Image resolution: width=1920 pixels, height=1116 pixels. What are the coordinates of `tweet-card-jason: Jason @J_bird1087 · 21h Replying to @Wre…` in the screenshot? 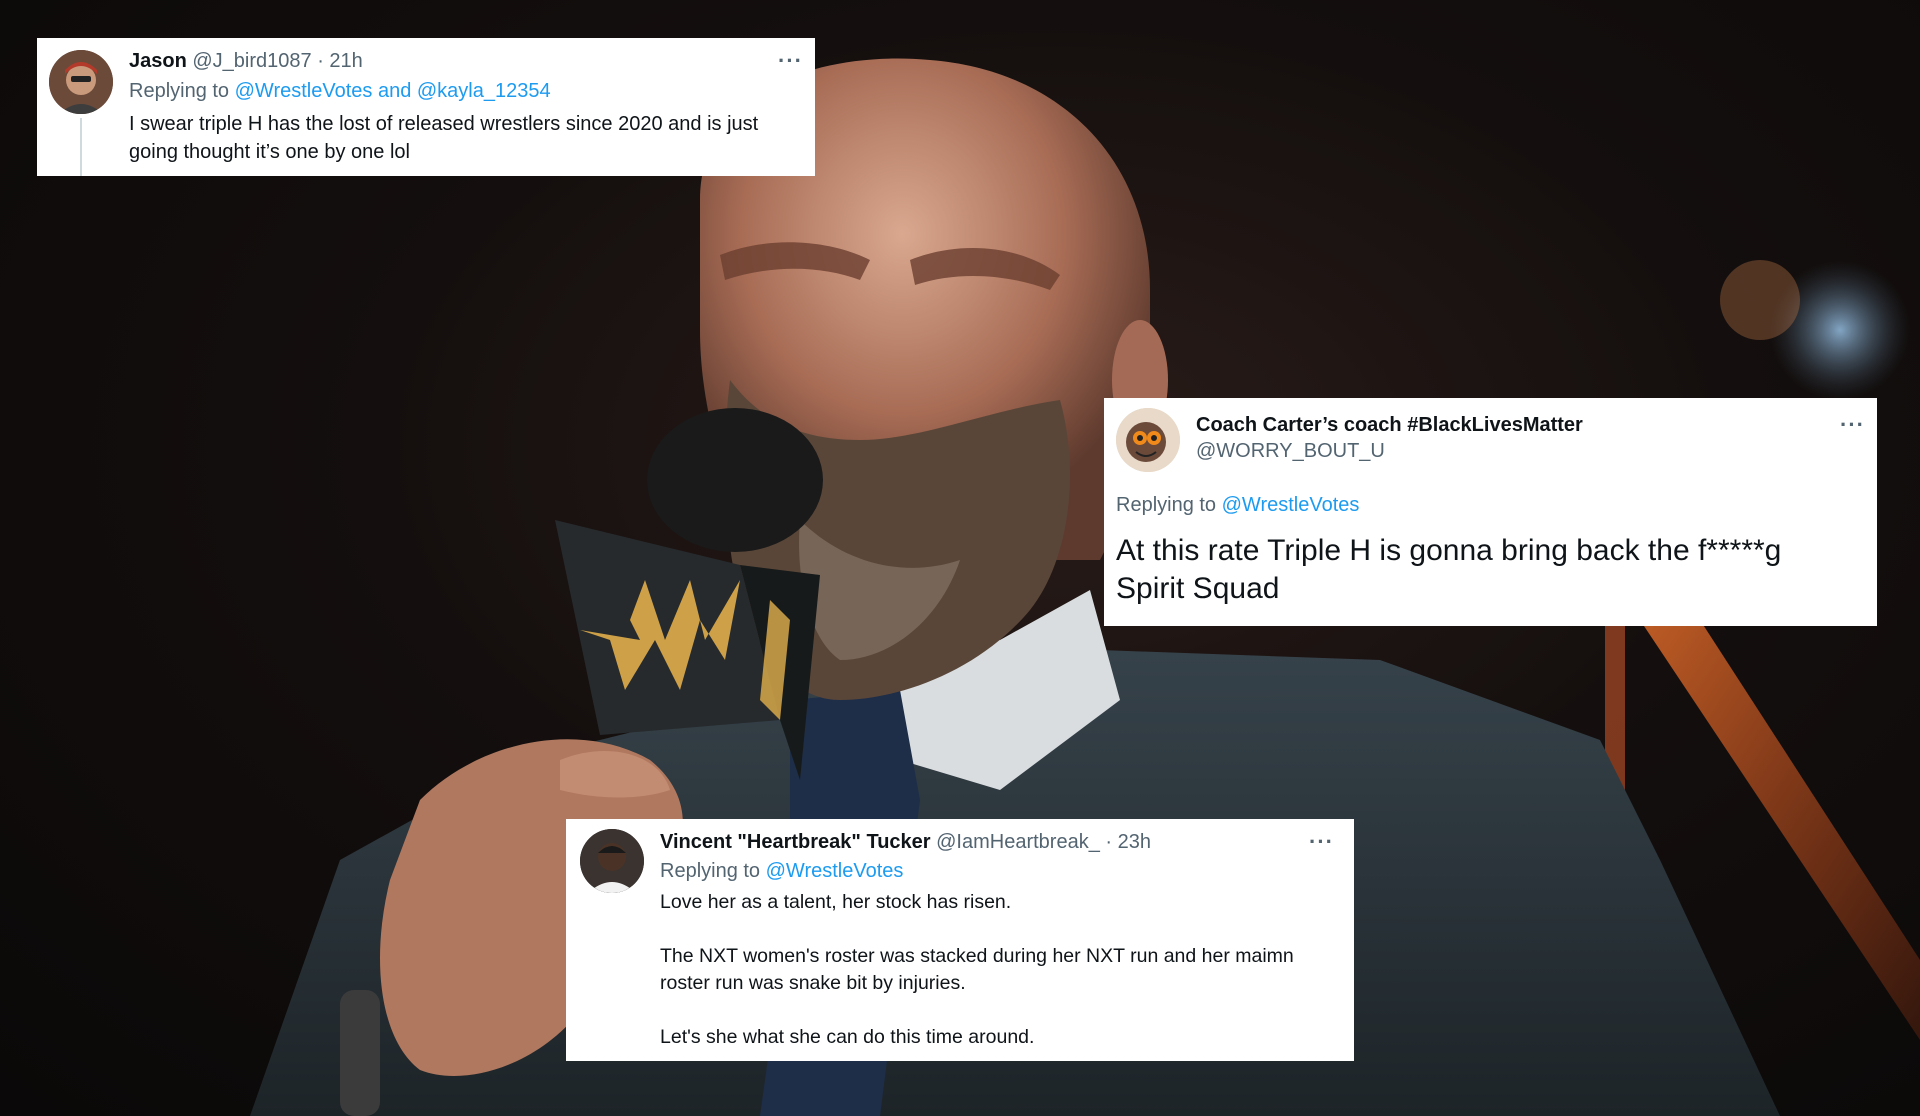 It's located at (426, 107).